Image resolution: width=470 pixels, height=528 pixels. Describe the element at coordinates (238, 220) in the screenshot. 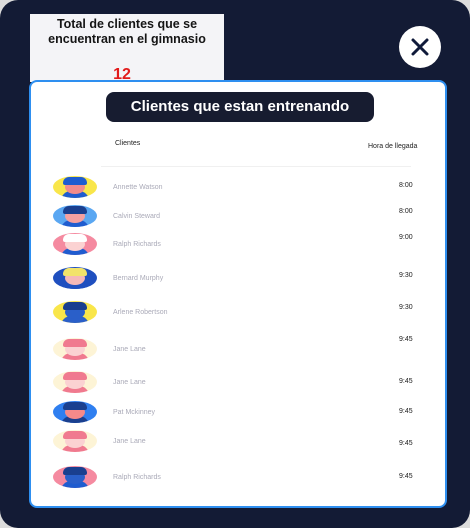

I see `client-row: Calvin Steward 8:00` at that location.